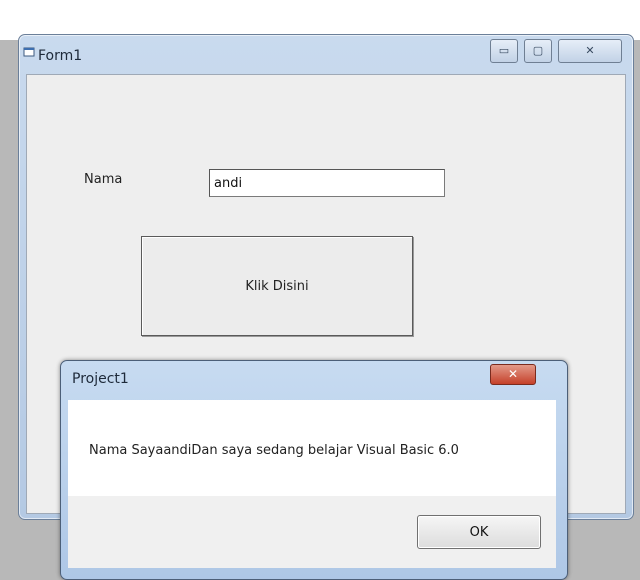  I want to click on form-window-icon, so click(29, 52).